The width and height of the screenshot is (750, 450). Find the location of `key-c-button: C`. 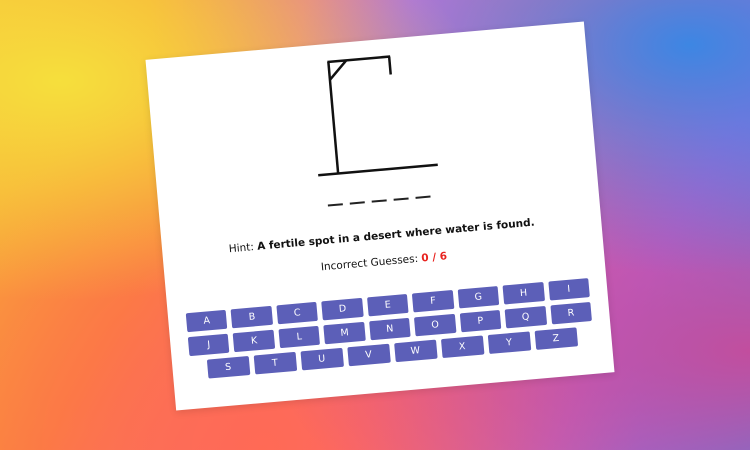

key-c-button: C is located at coordinates (297, 313).